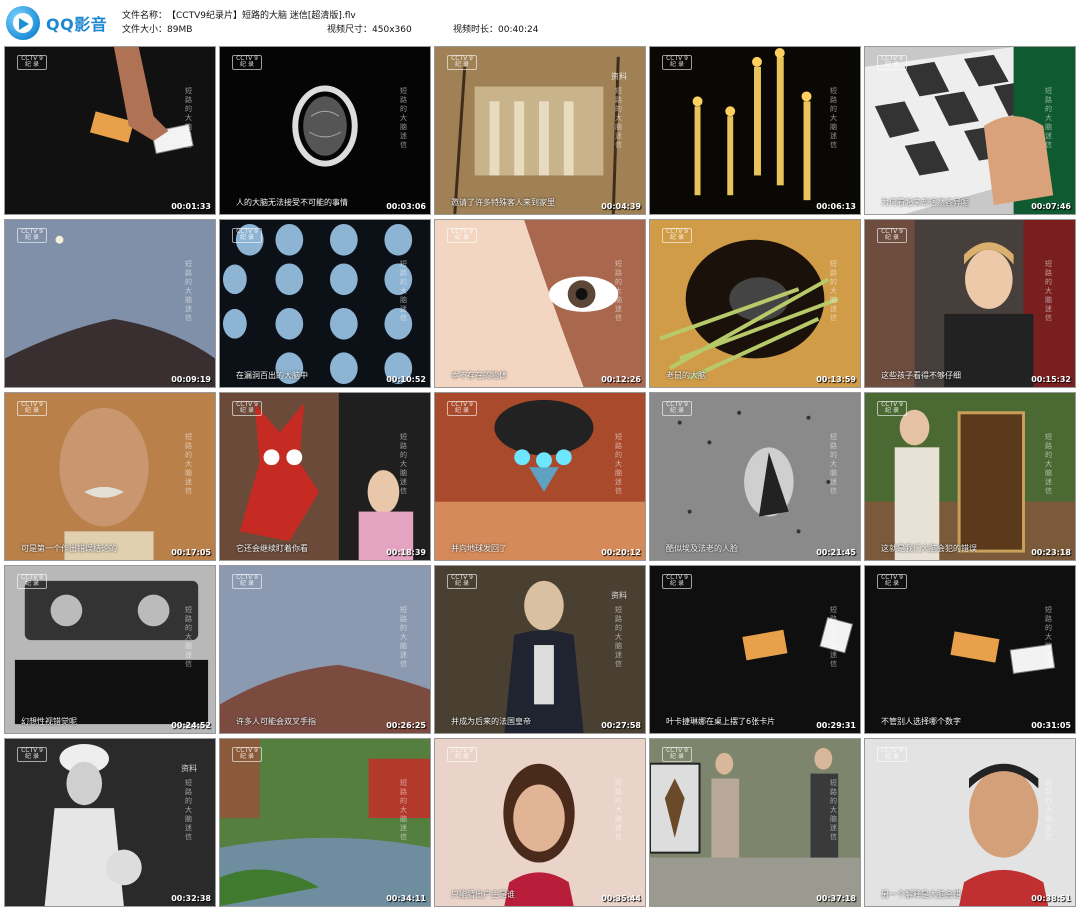 The width and height of the screenshot is (1080, 915). Describe the element at coordinates (491, 721) in the screenshot. I see `subtitle-caption: 并成为后来的法国皇帝` at that location.